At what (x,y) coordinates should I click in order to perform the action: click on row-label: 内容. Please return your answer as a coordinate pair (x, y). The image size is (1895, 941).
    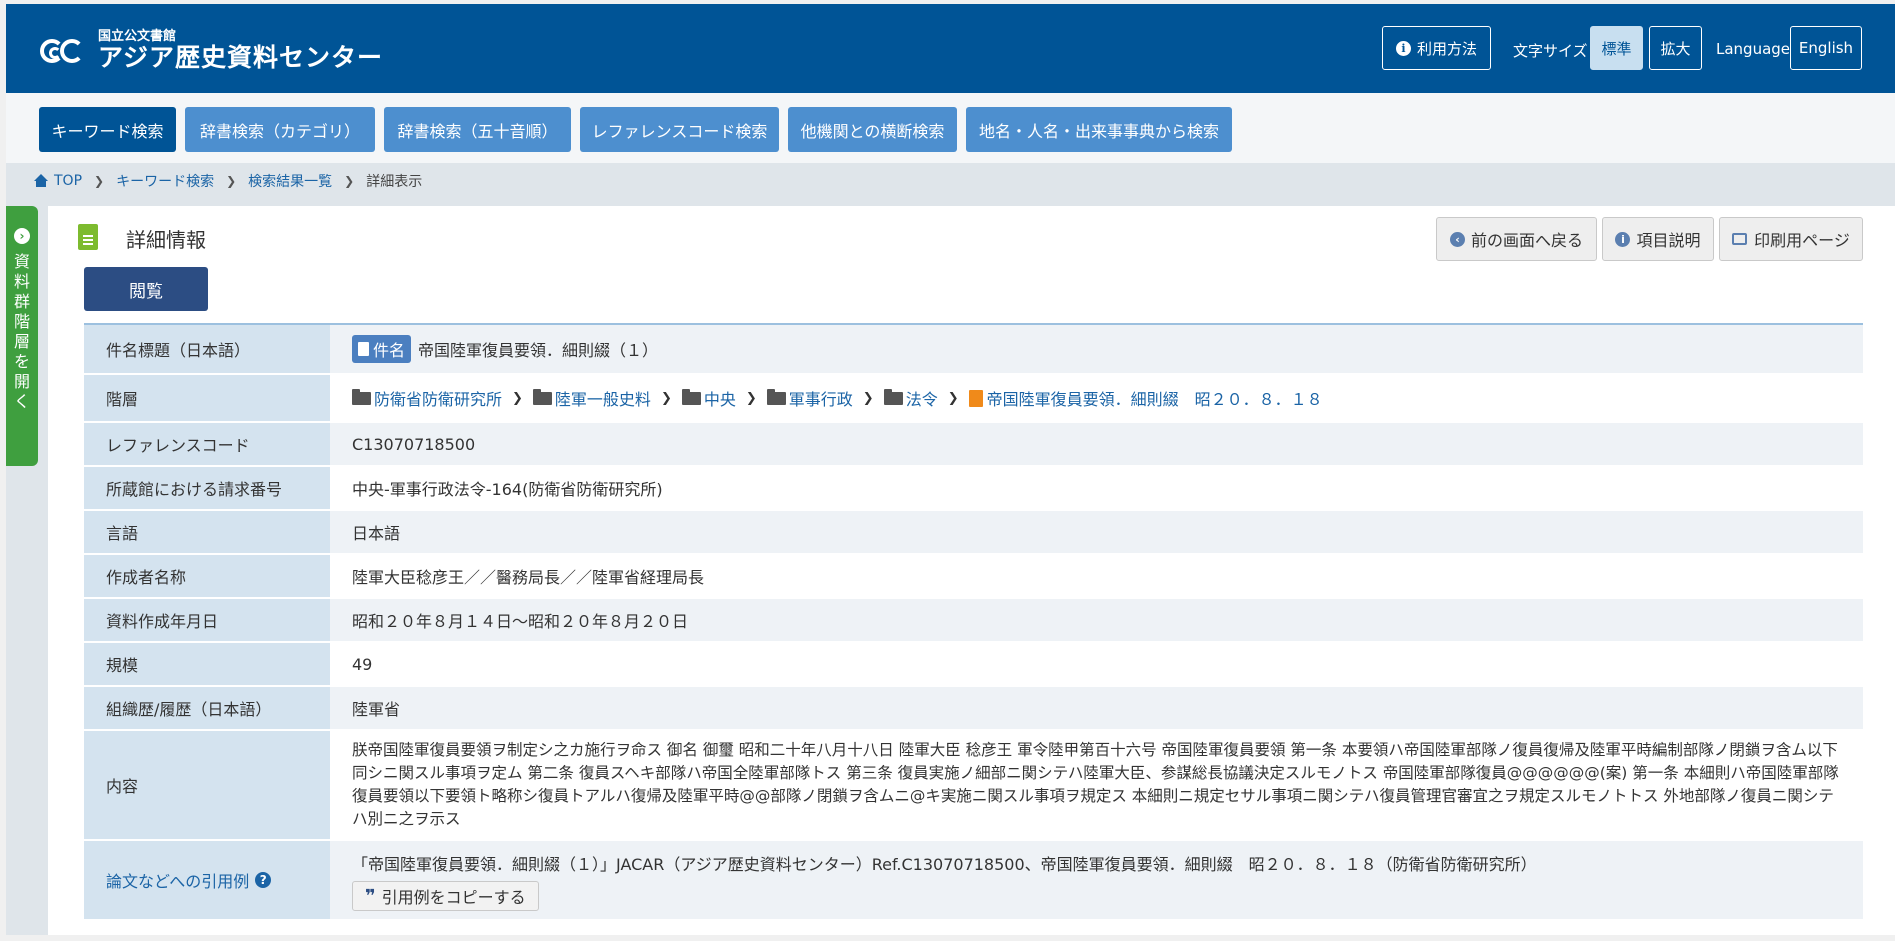
    Looking at the image, I should click on (207, 785).